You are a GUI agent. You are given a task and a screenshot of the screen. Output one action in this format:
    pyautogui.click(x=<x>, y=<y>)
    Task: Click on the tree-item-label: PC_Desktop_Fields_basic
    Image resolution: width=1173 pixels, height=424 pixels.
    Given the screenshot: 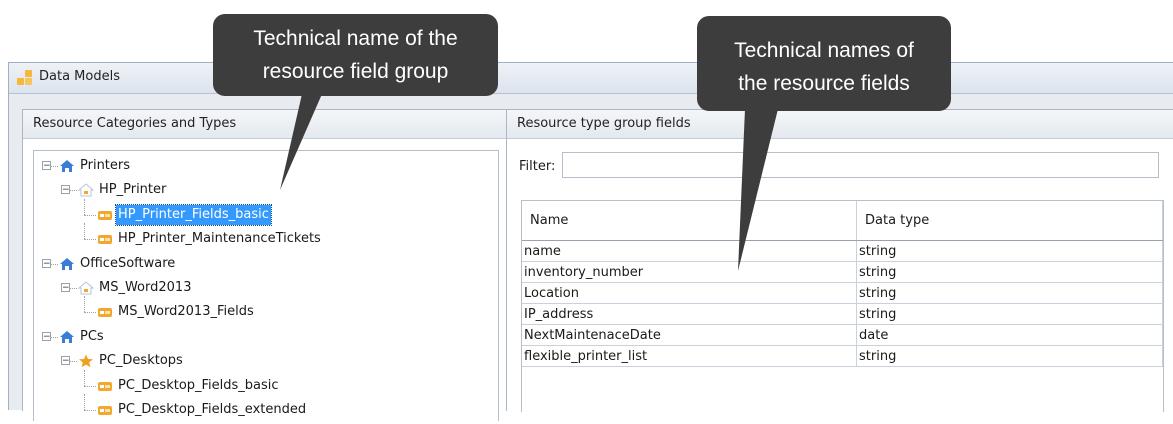 What is the action you would take?
    pyautogui.click(x=198, y=385)
    